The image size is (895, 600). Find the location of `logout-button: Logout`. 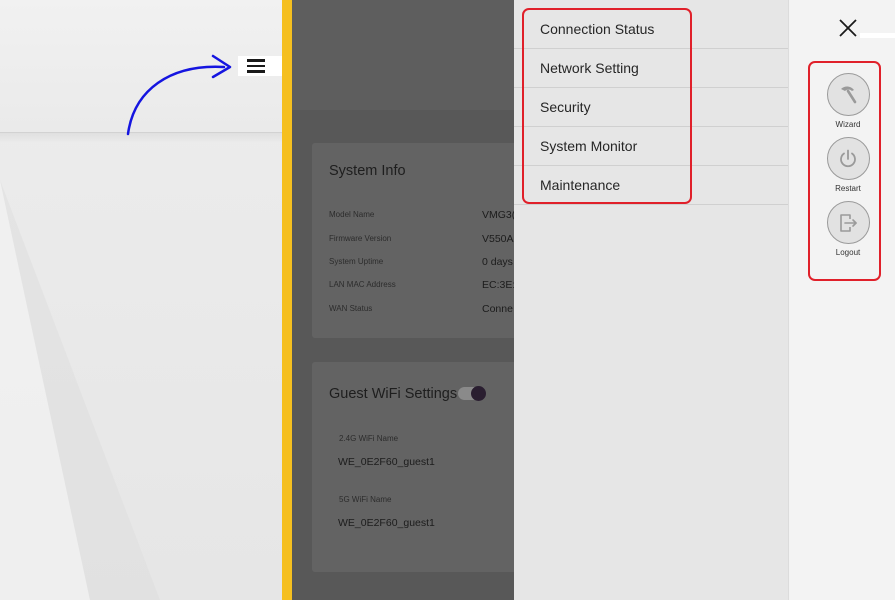

logout-button: Logout is located at coordinates (848, 229).